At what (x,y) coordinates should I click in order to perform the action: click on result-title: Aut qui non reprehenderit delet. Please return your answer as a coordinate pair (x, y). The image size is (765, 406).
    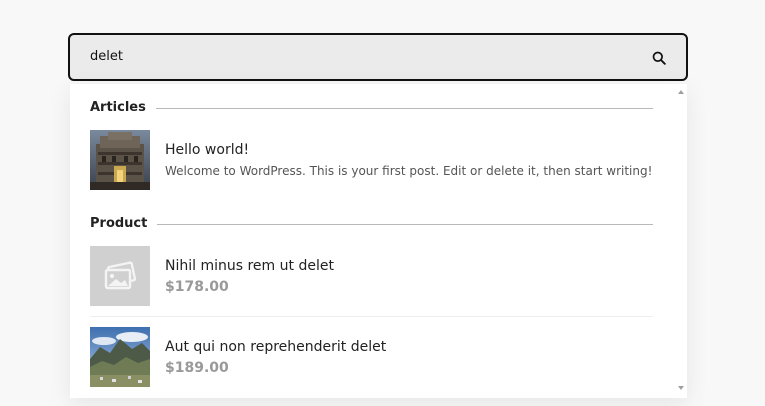
    Looking at the image, I should click on (275, 347).